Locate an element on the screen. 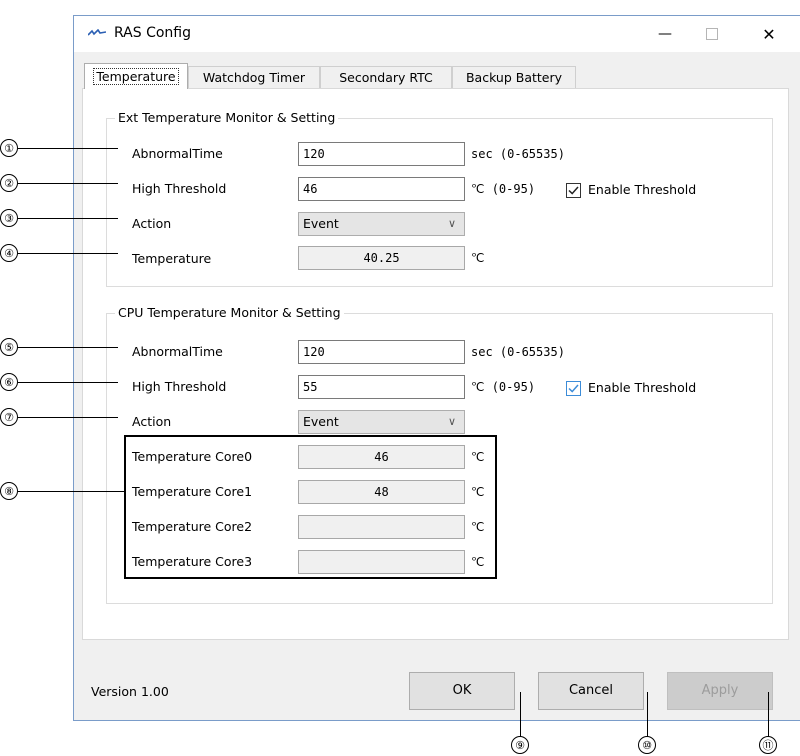 The image size is (800, 756). tab-label: Temperature is located at coordinates (136, 76).